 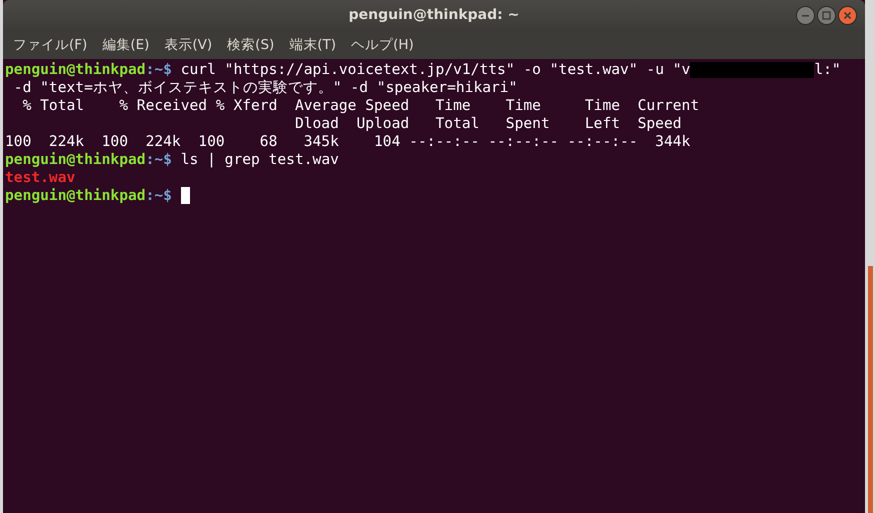 I want to click on terminal-text: % Total % Received % Xferd Average Speed Time Time Time Current, so click(x=361, y=106).